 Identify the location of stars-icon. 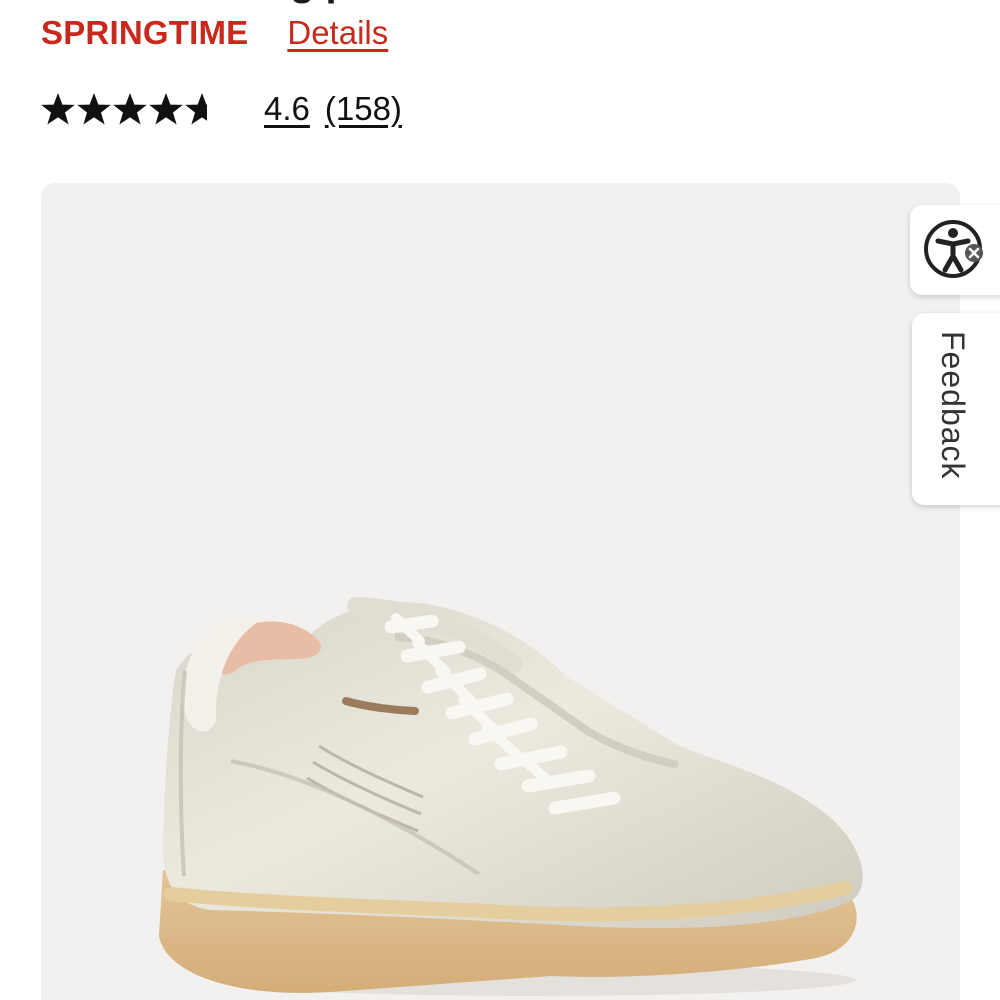
(130, 109).